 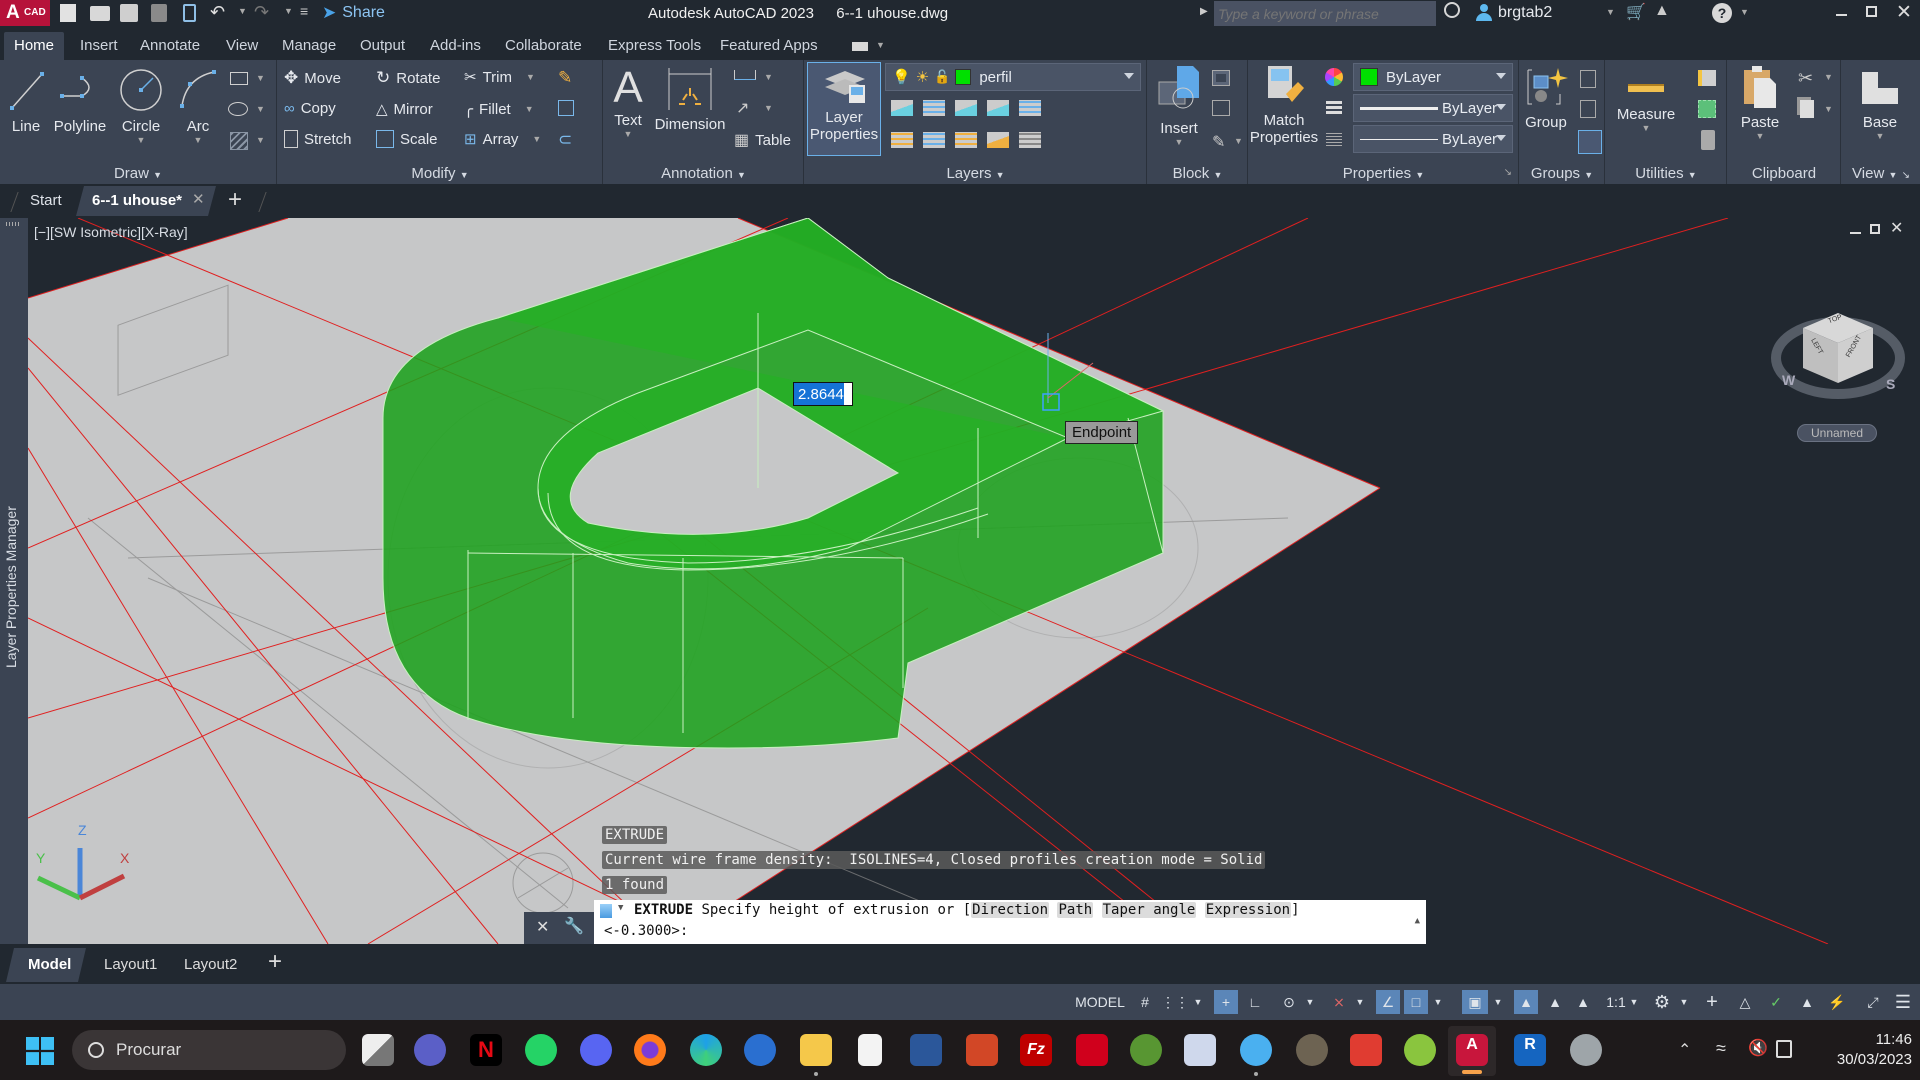 I want to click on viewport-minimize-icon, so click(x=1855, y=233).